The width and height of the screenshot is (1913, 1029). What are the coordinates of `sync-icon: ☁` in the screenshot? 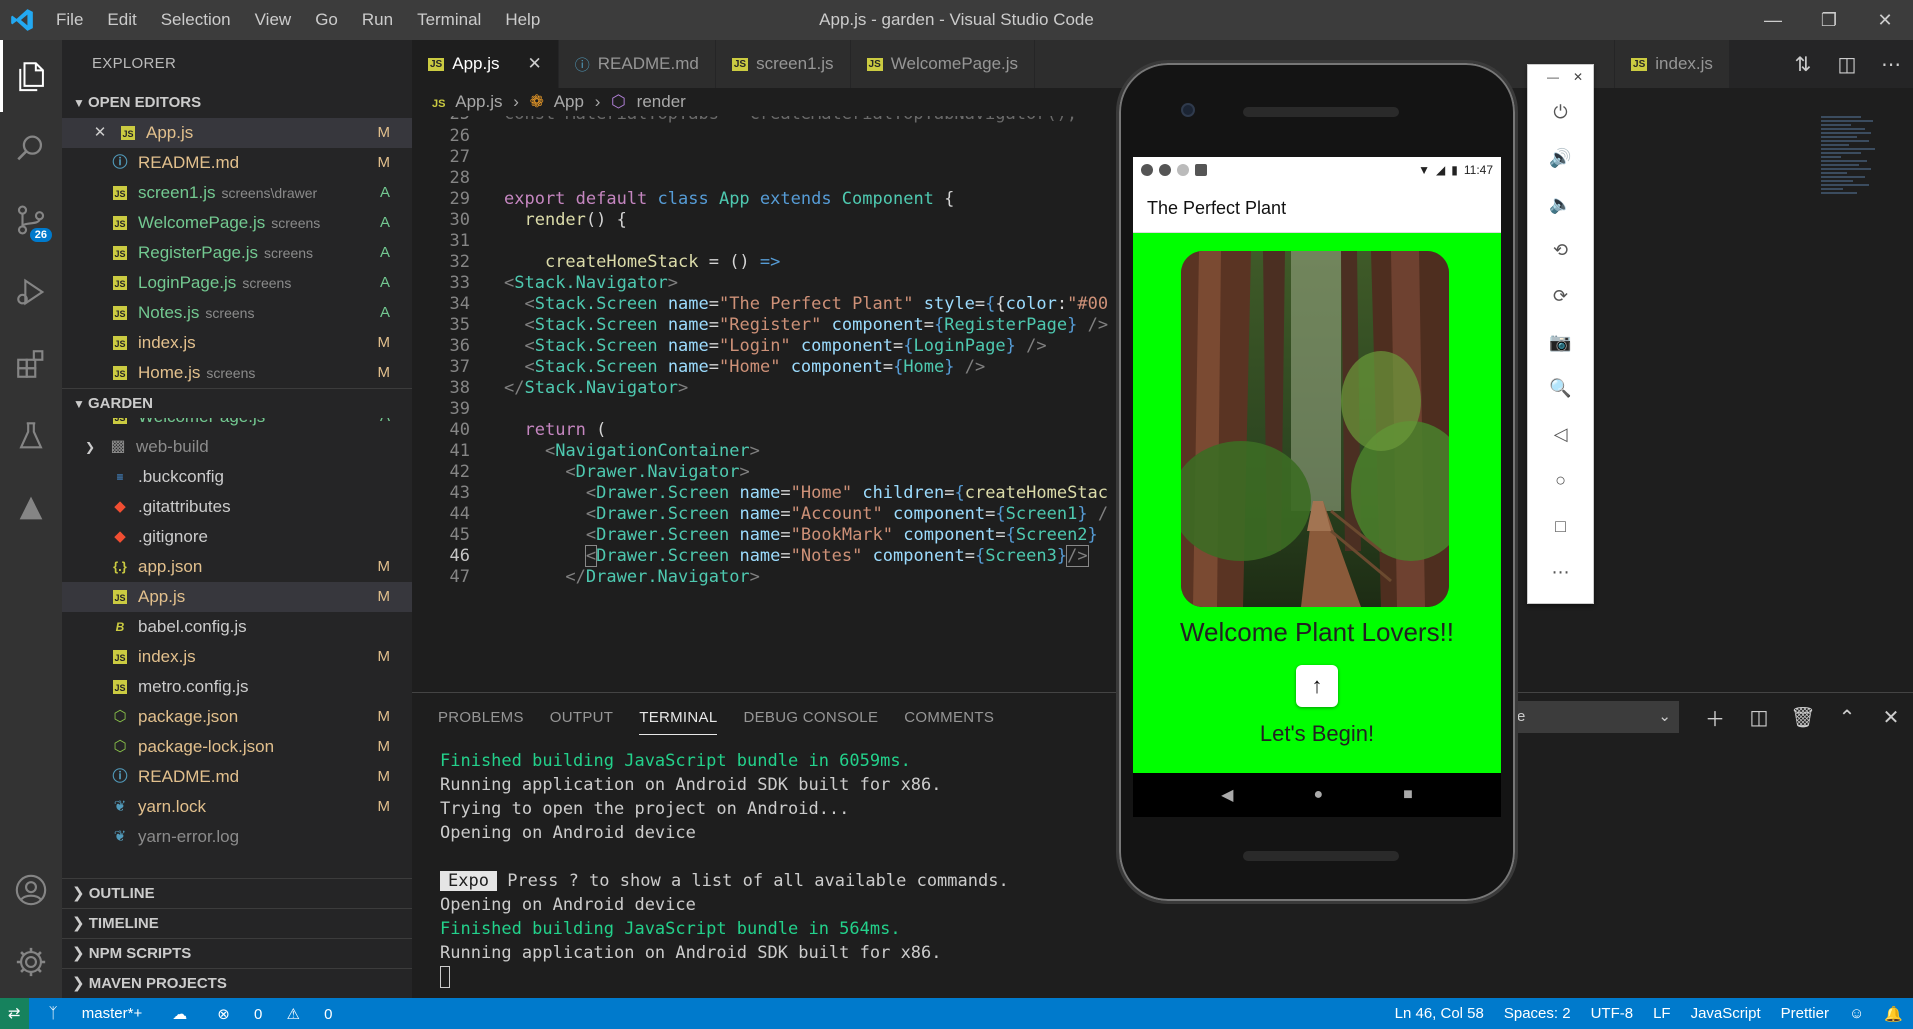 It's located at (179, 1014).